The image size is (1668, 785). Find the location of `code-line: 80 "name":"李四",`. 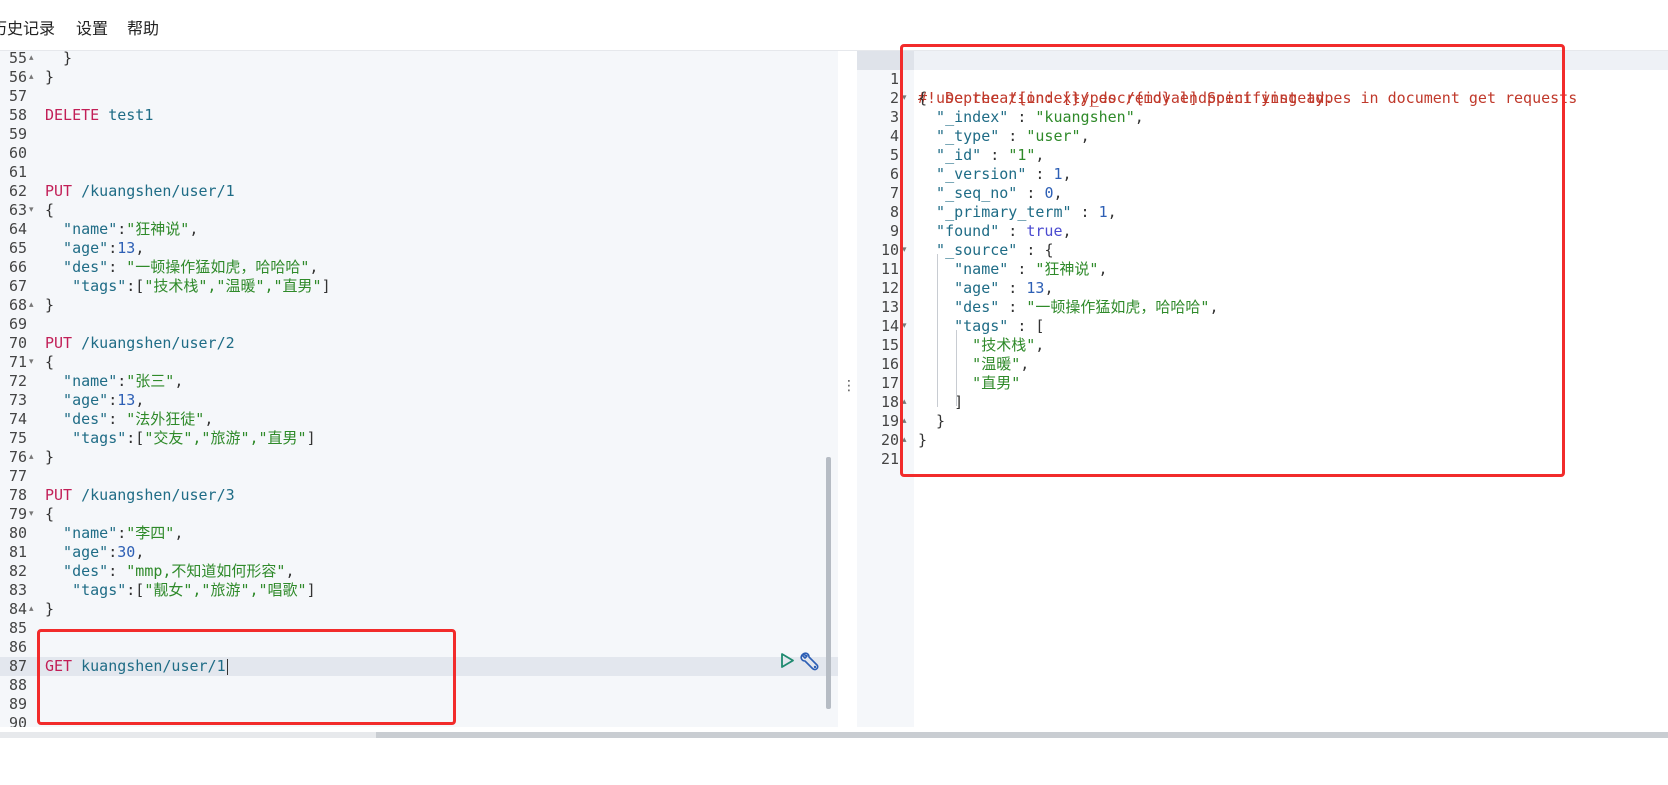

code-line: 80 "name":"李四", is located at coordinates (419, 533).